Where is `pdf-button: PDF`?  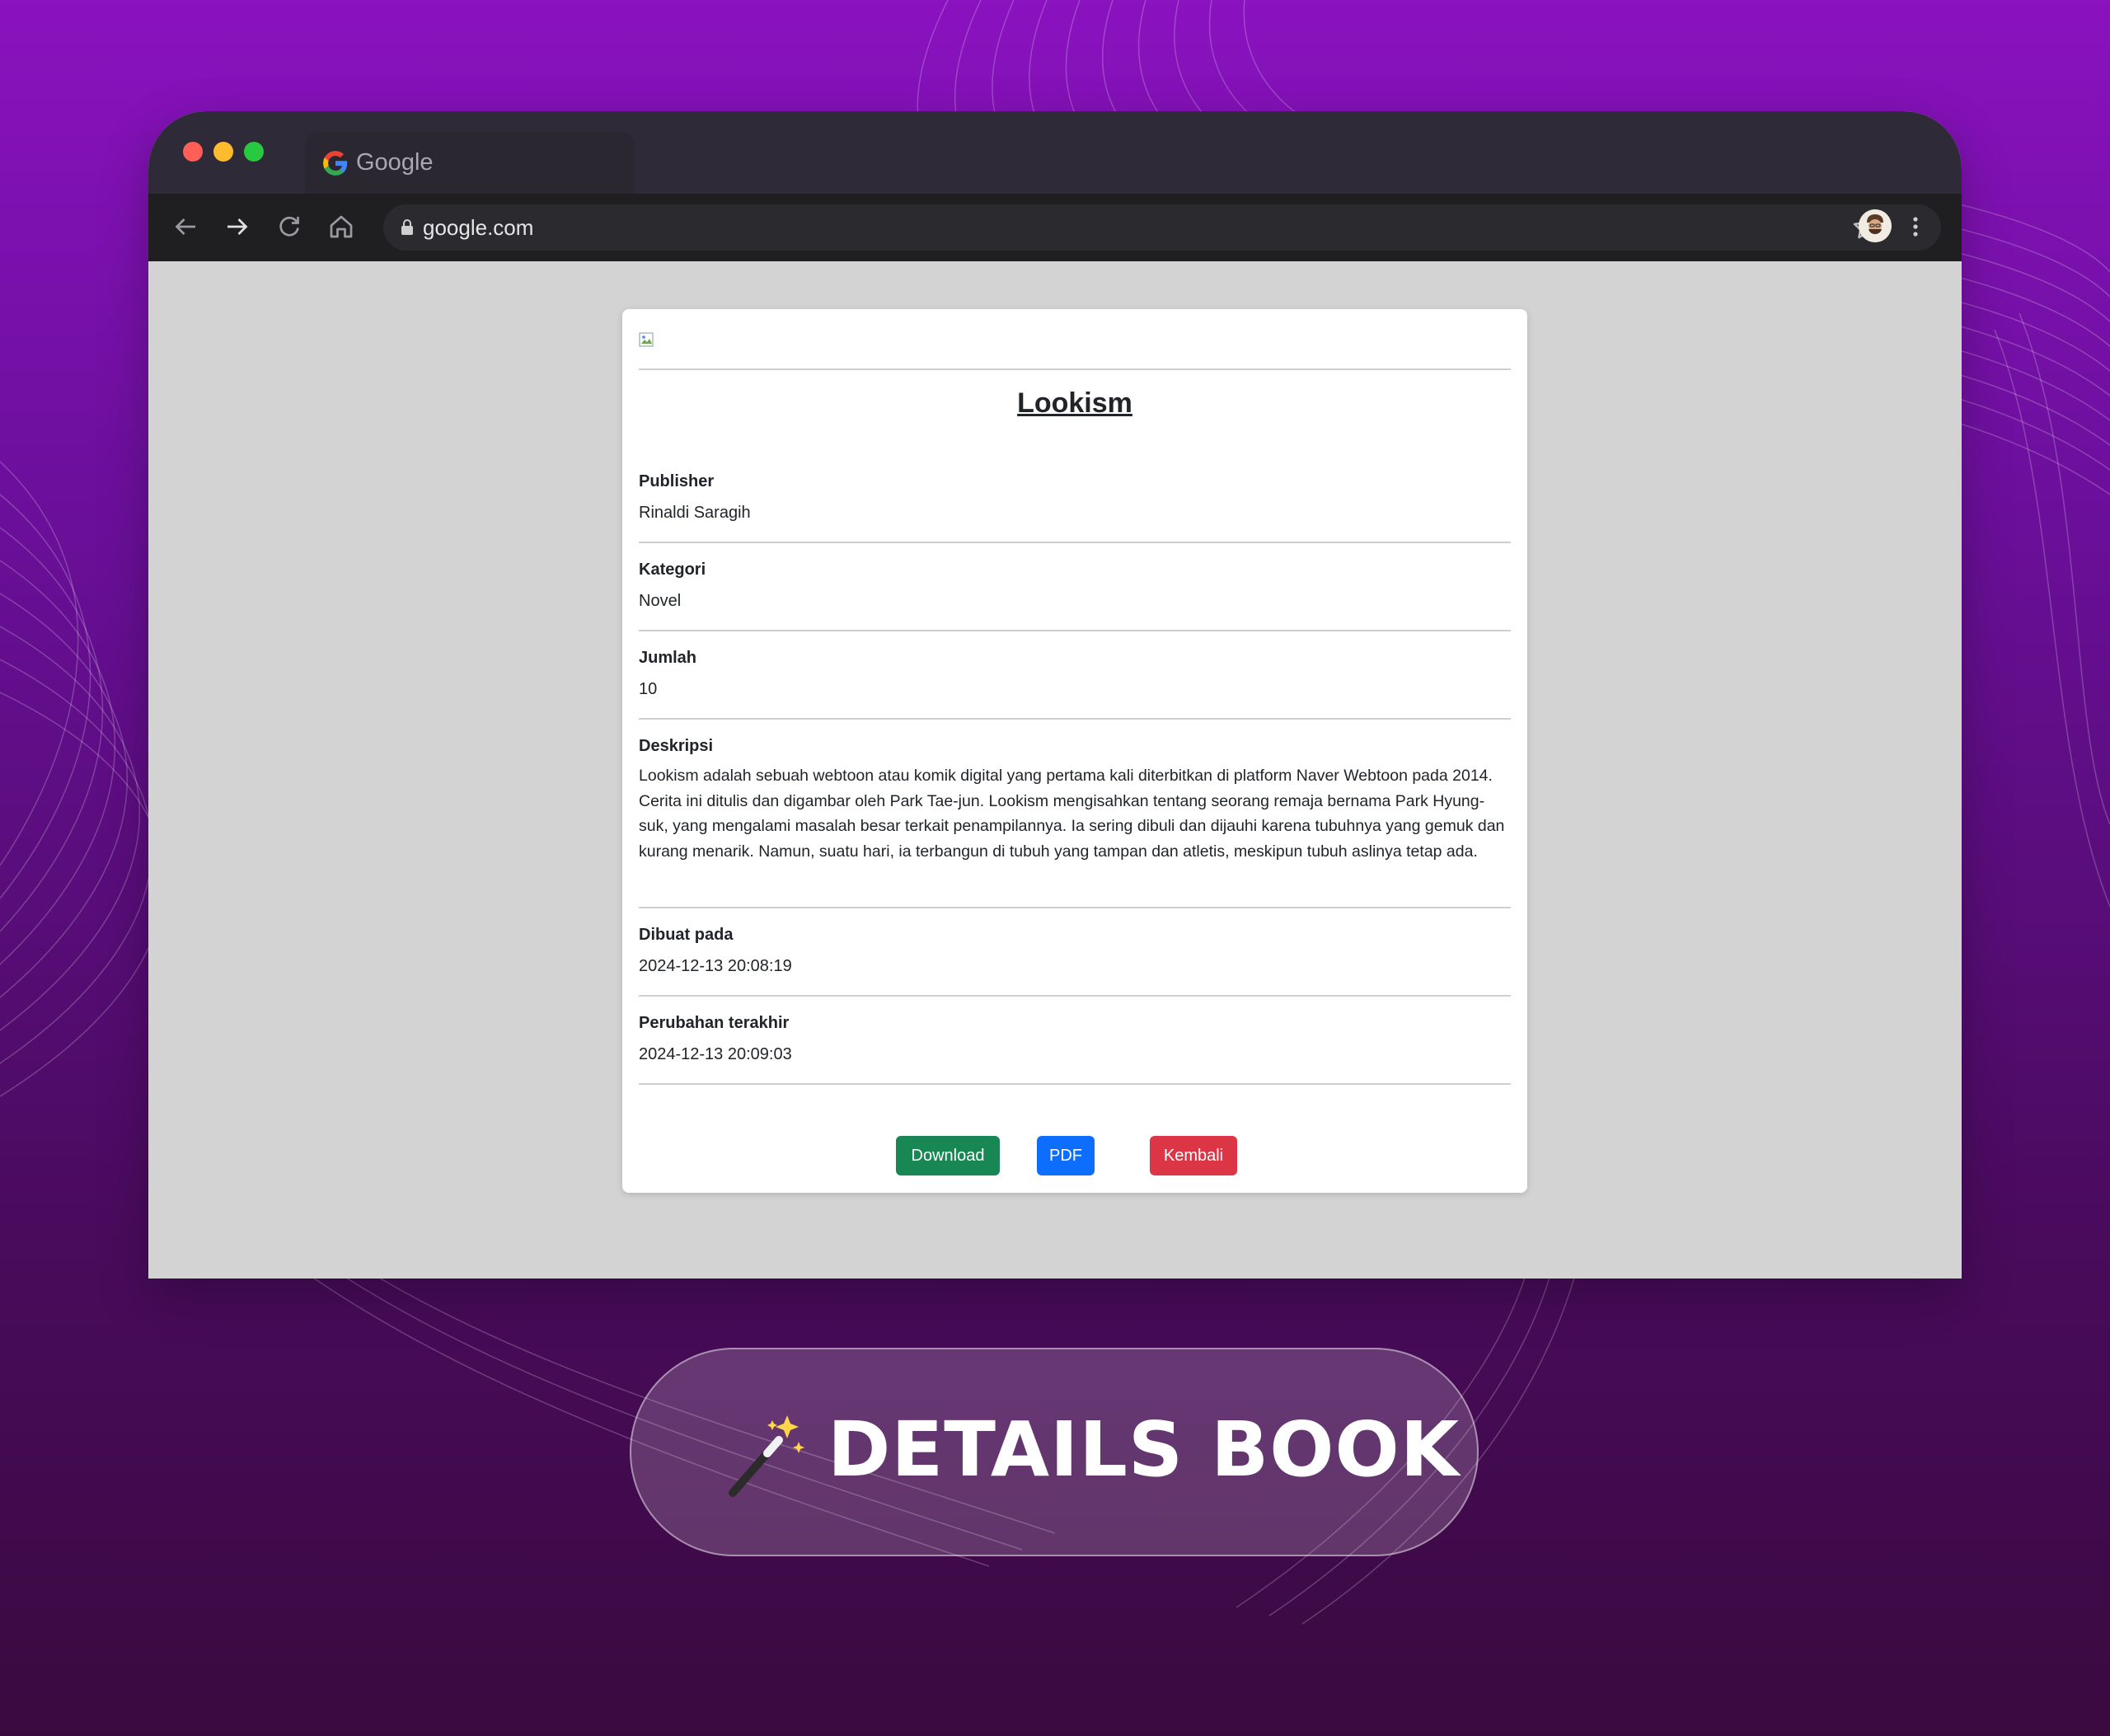 pdf-button: PDF is located at coordinates (1066, 1155).